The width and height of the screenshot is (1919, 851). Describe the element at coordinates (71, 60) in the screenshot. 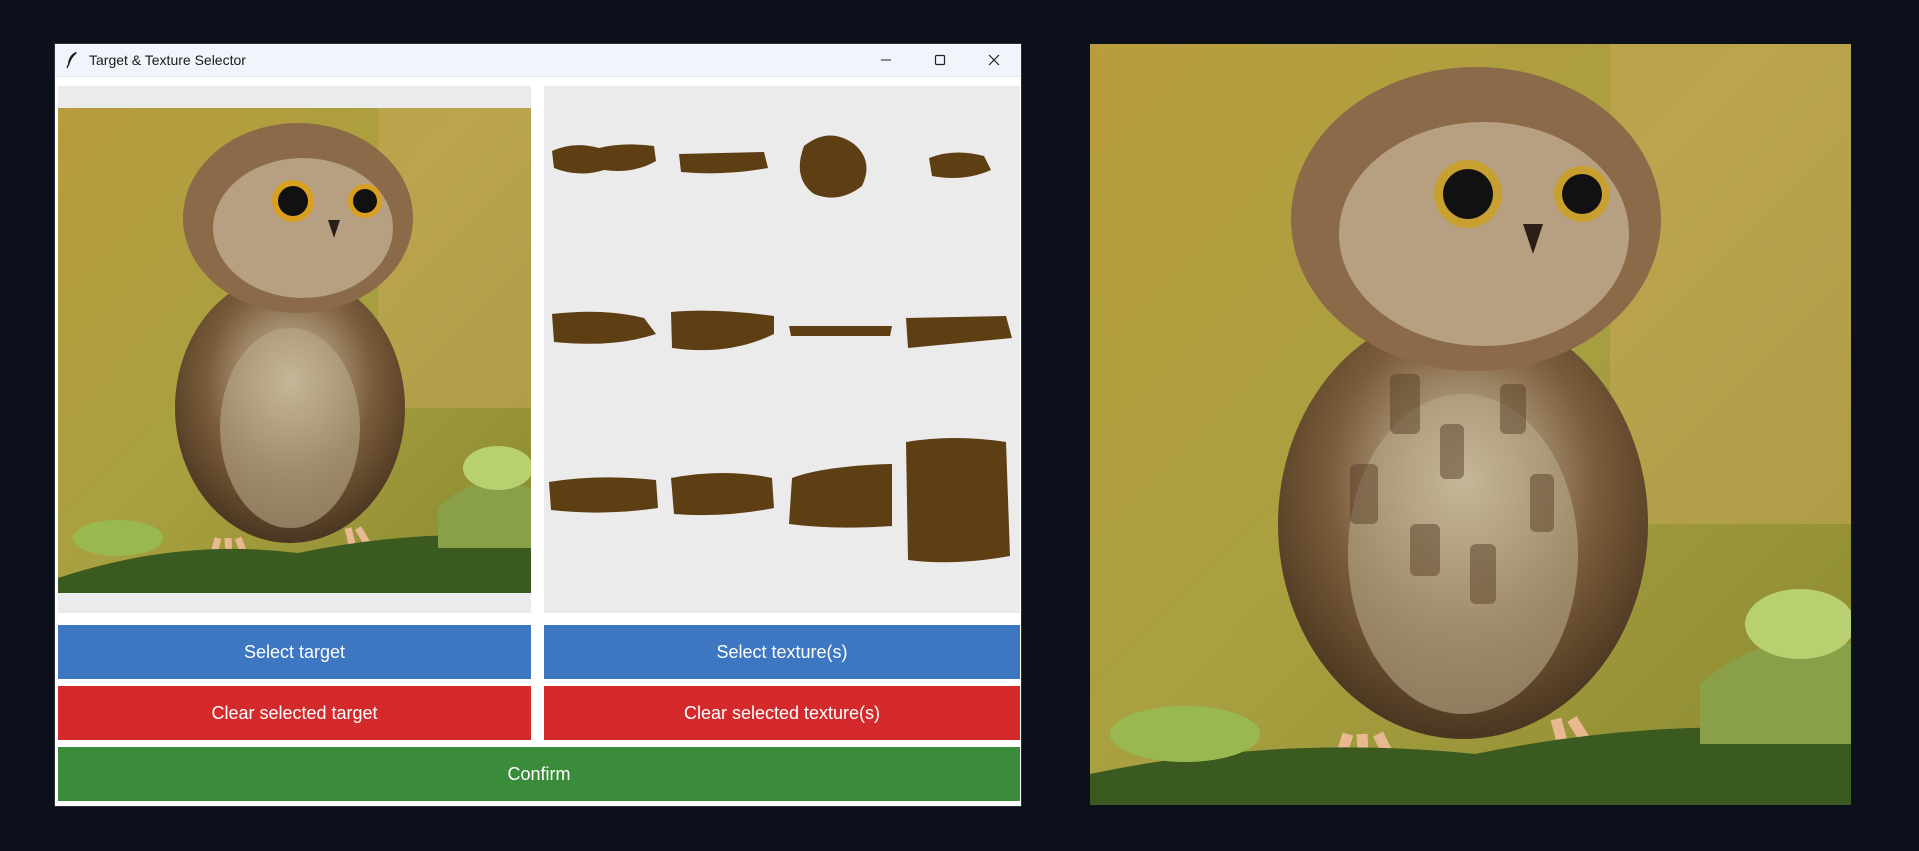

I see `feather-icon` at that location.